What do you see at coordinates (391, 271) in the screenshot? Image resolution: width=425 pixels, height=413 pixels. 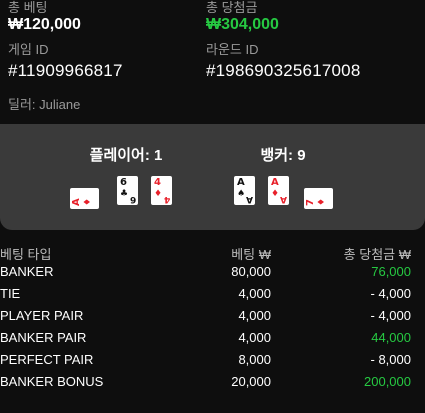 I see `row-win-amount: 76,000` at bounding box center [391, 271].